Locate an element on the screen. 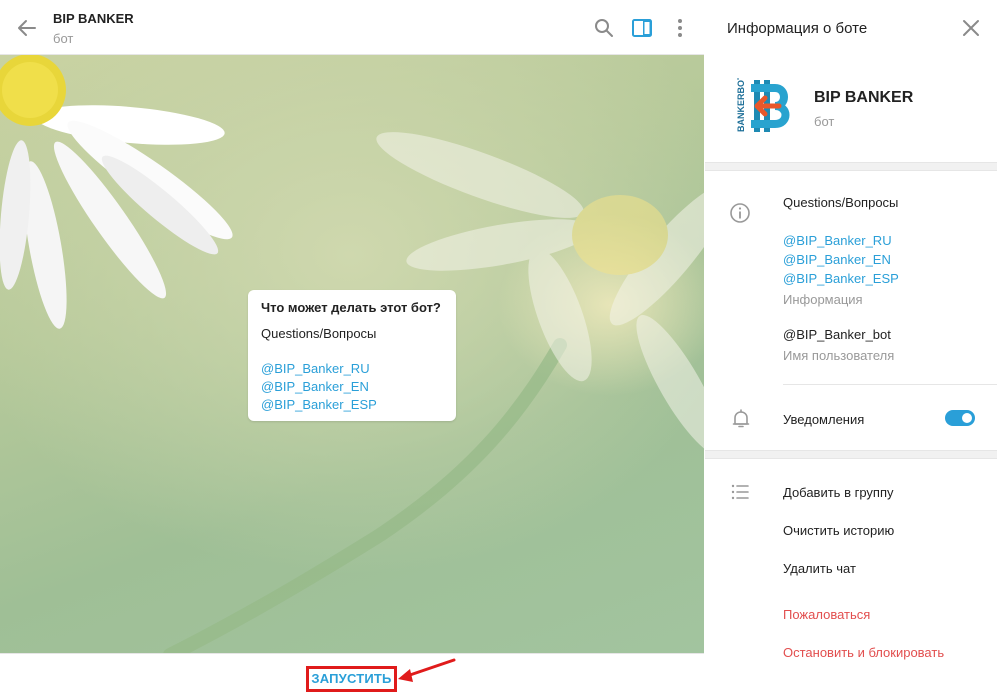  notifications-toggle is located at coordinates (960, 418).